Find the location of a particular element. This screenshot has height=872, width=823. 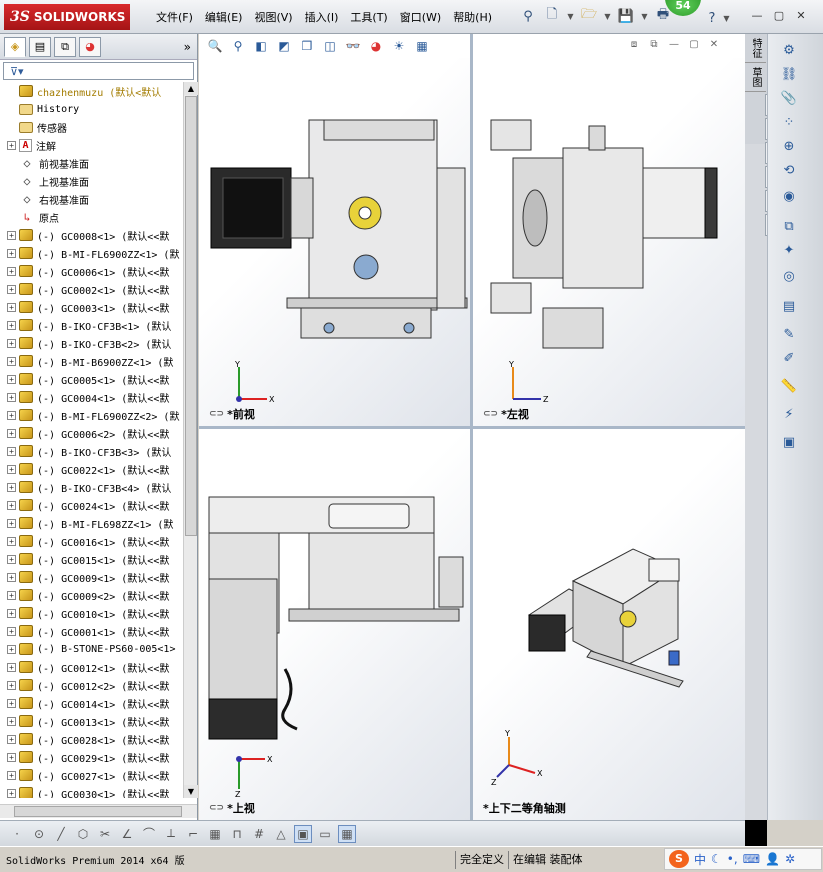

exploded-view-icon: ✎ is located at coordinates (789, 334).